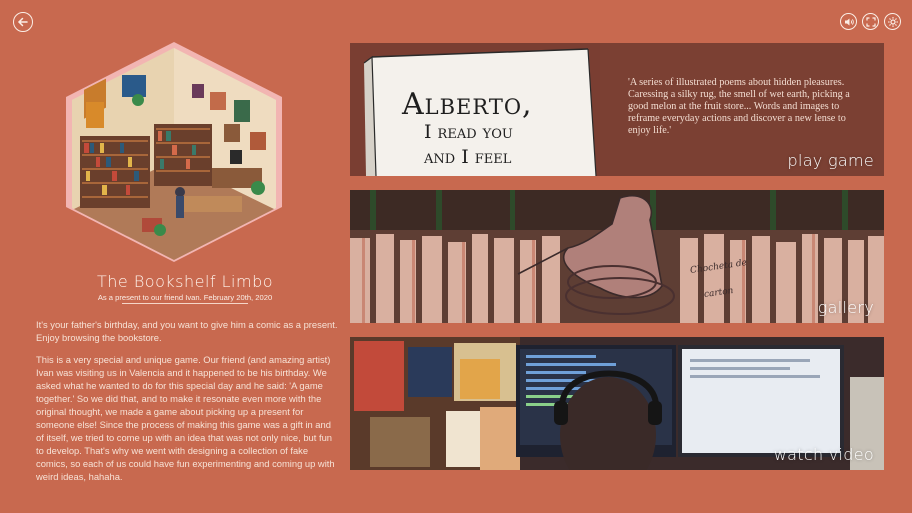 Image resolution: width=912 pixels, height=513 pixels. Describe the element at coordinates (468, 132) in the screenshot. I see `book-title-line2: I read you` at that location.